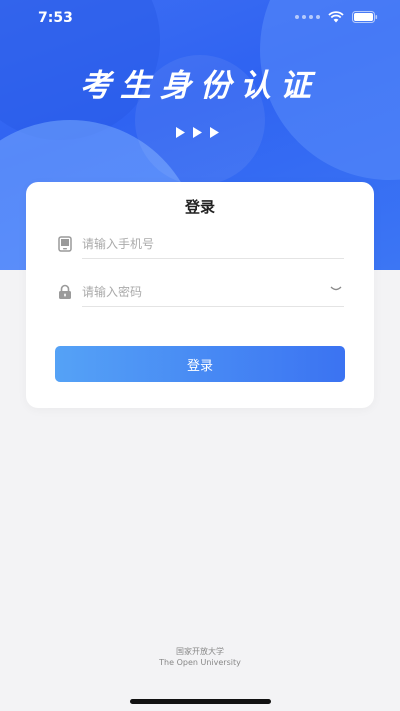 The height and width of the screenshot is (711, 400). What do you see at coordinates (200, 364) in the screenshot?
I see `login-button: 登录` at bounding box center [200, 364].